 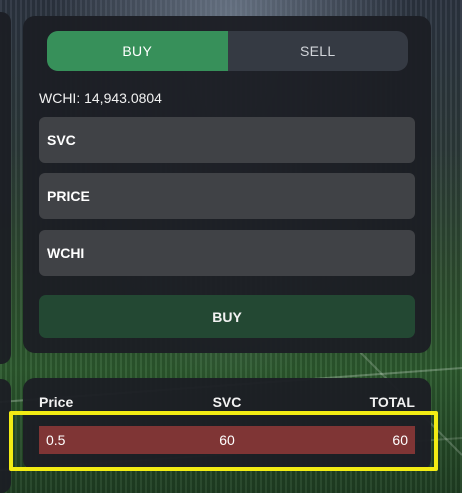 I want to click on order-book-row: 0.5 60 60, so click(x=227, y=440).